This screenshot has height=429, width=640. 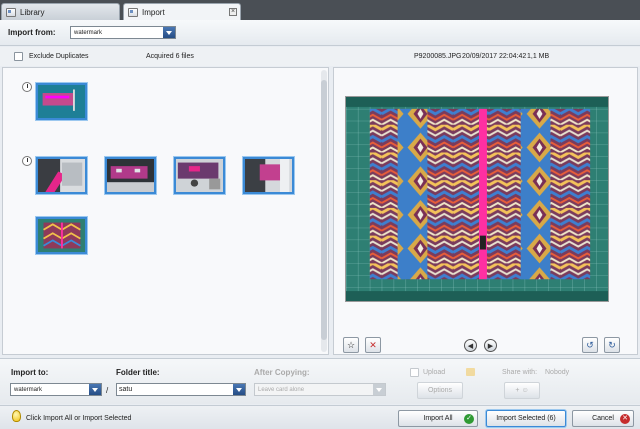 What do you see at coordinates (281, 389) in the screenshot?
I see `after-copying-value: Leave card alone` at bounding box center [281, 389].